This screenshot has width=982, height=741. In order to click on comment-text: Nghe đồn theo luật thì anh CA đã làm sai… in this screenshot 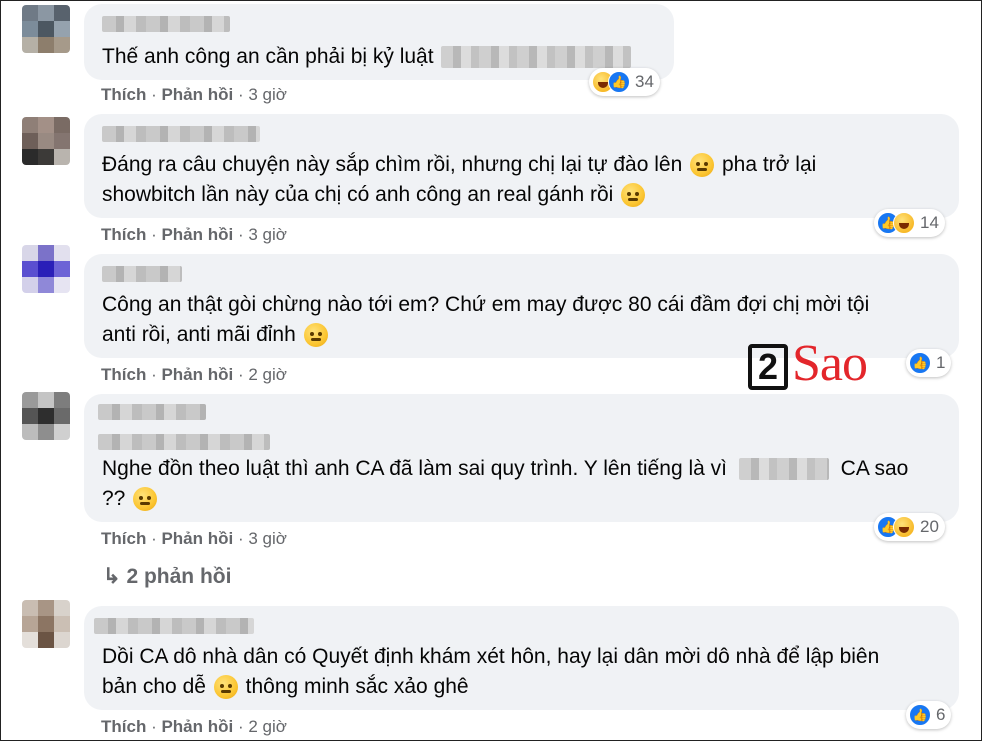, I will do `click(505, 469)`.